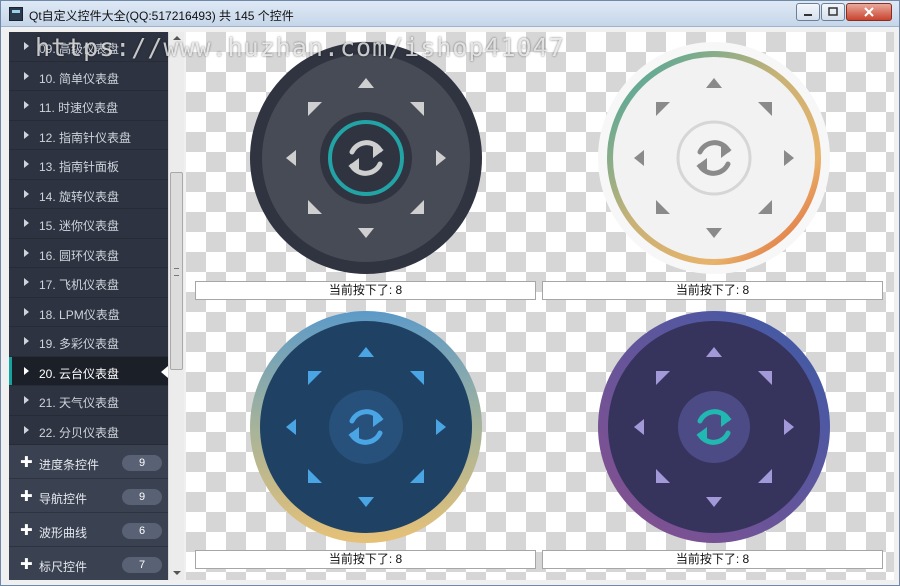 The image size is (900, 586). What do you see at coordinates (63, 533) in the screenshot?
I see `group-label: 波形曲线` at bounding box center [63, 533].